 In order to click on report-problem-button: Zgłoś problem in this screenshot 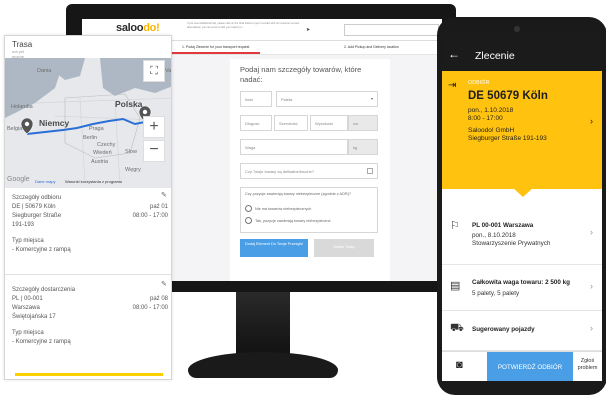, I will do `click(587, 365)`.